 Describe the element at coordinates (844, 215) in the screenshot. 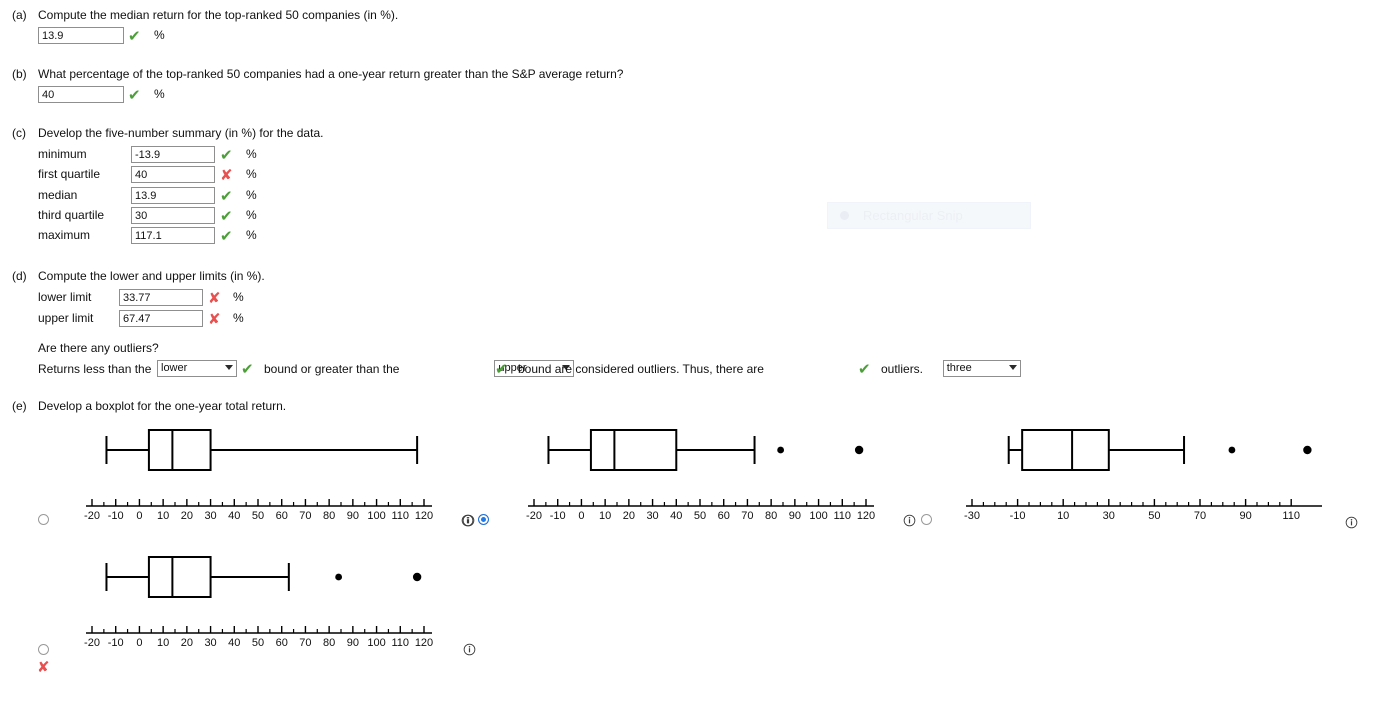

I see `snip-dot-icon` at that location.